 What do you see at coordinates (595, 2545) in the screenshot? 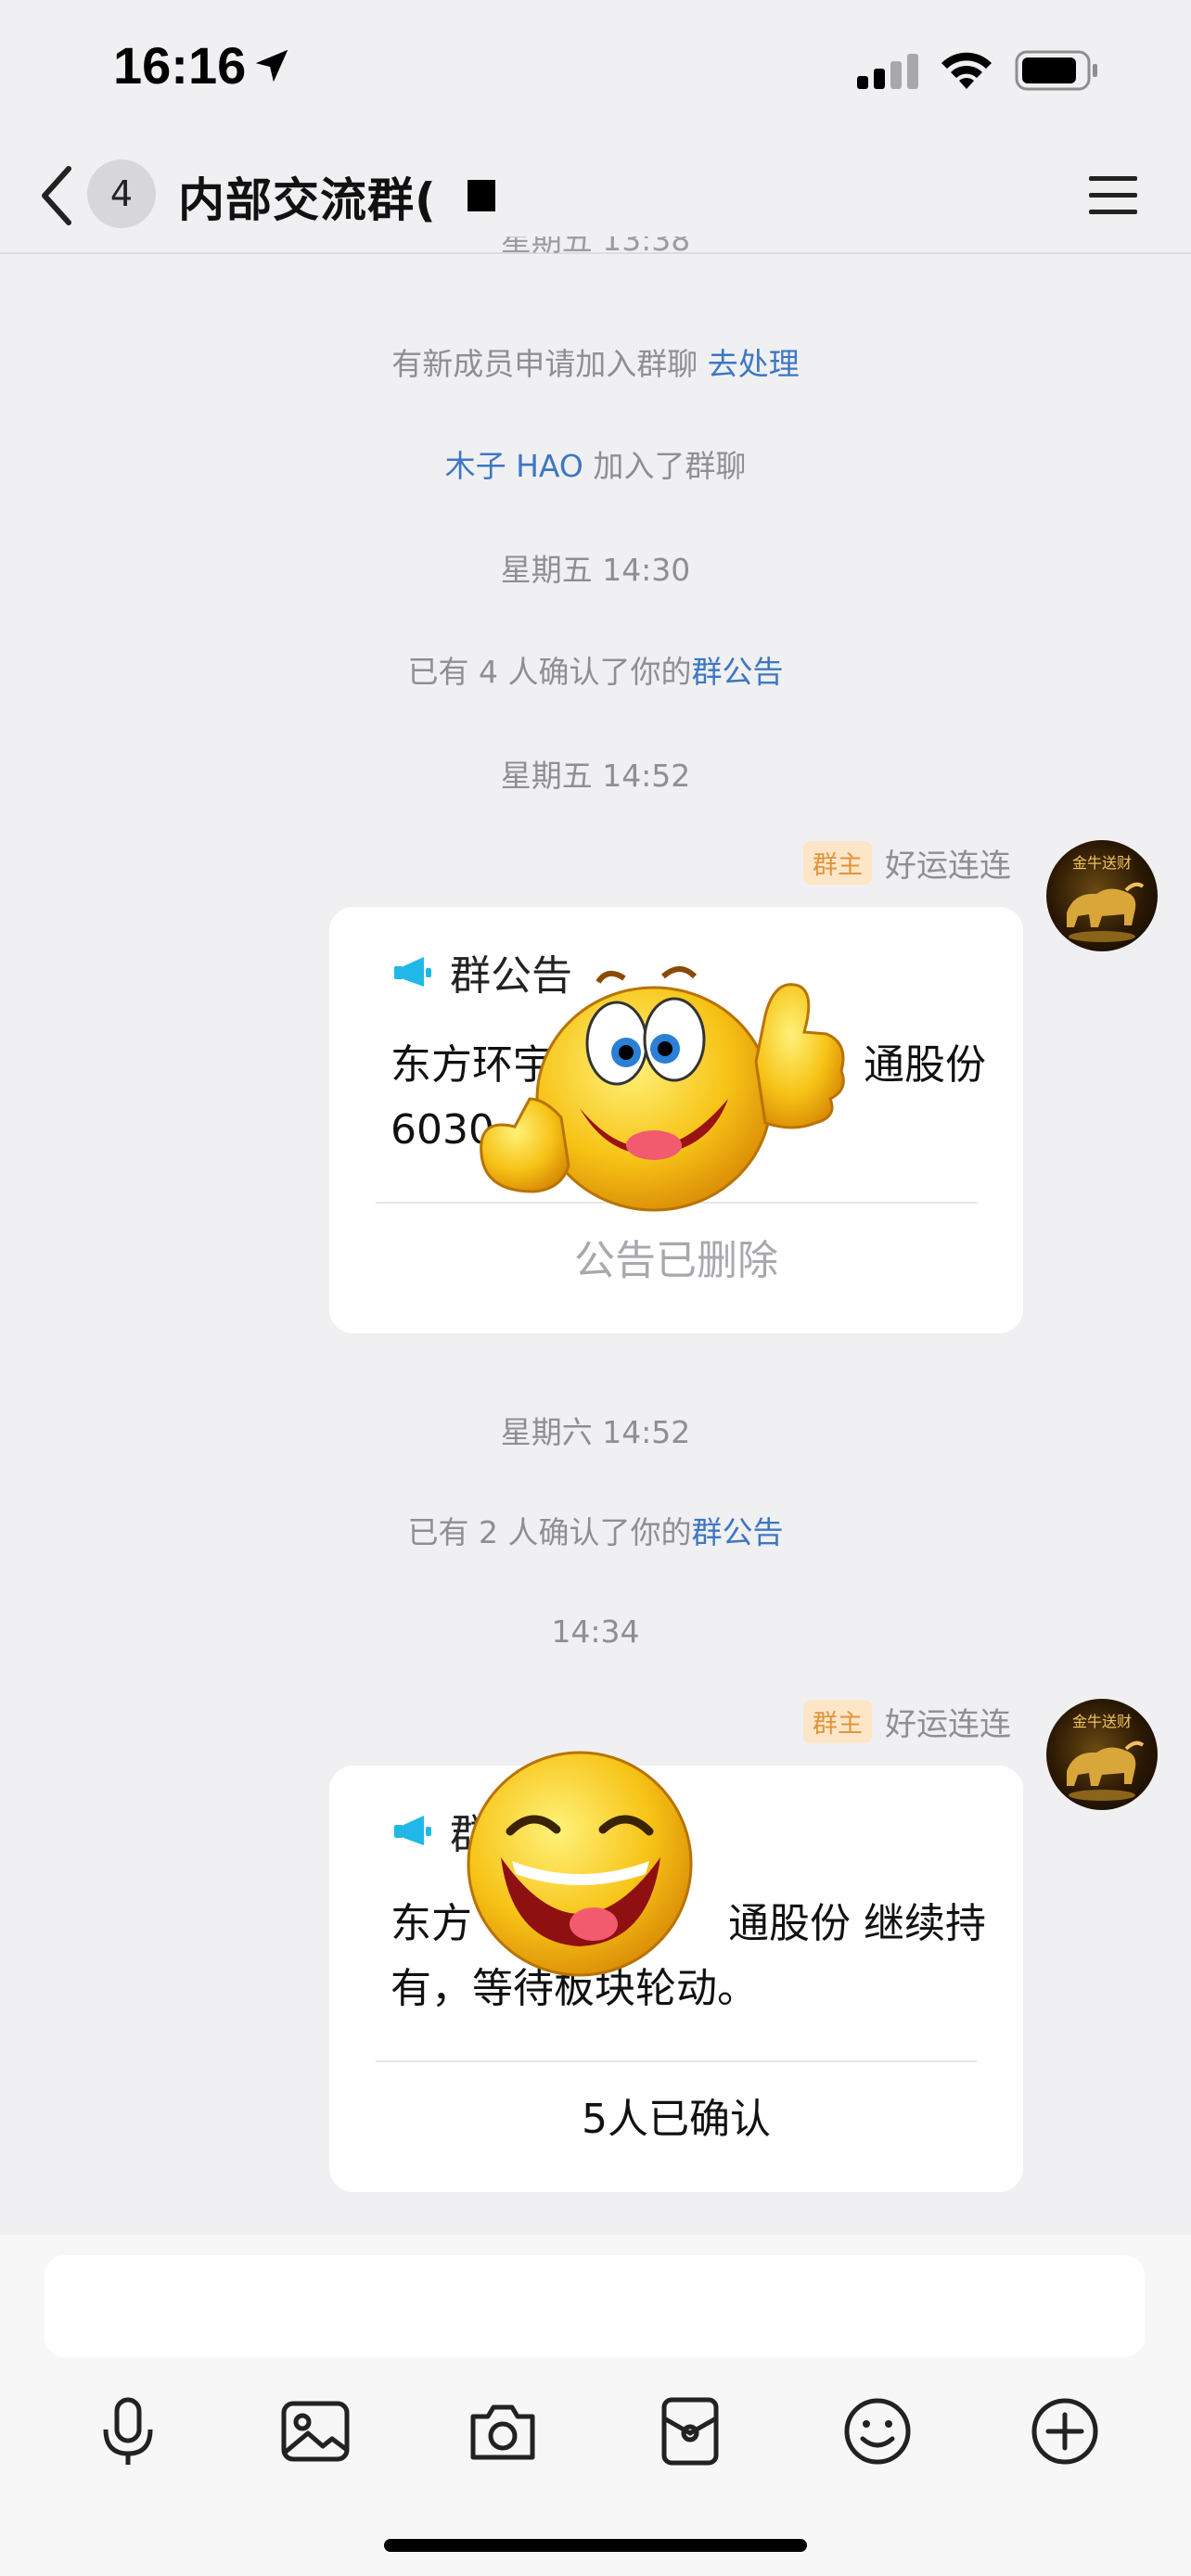
I see `home-indicator` at bounding box center [595, 2545].